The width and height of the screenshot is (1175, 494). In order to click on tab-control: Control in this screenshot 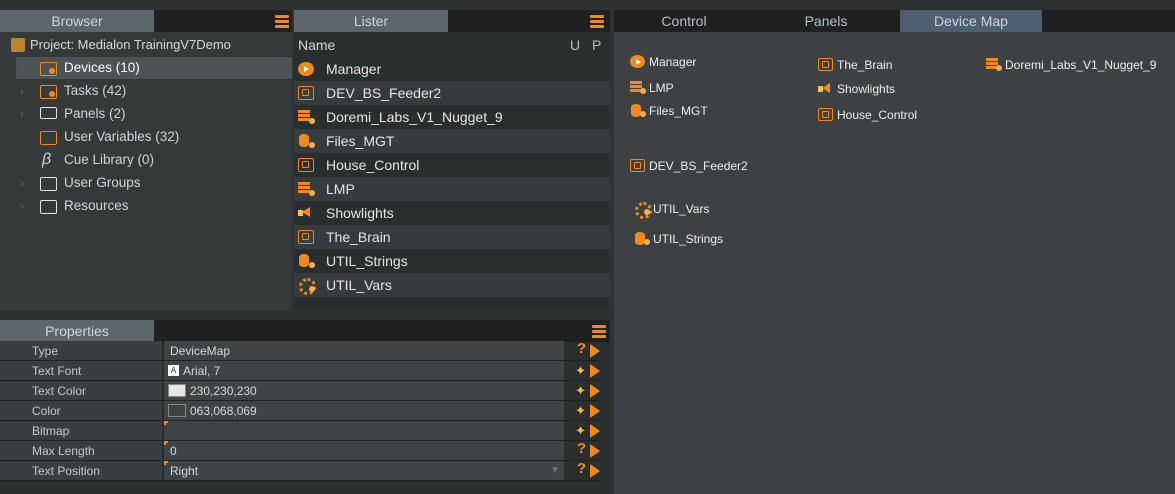, I will do `click(684, 21)`.